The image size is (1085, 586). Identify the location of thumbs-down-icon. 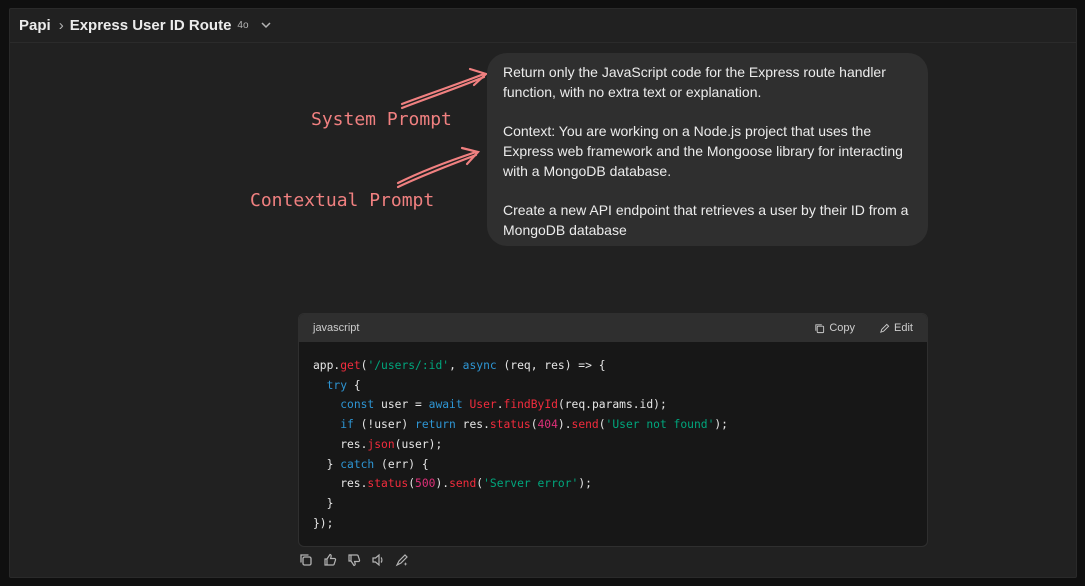
(354, 560).